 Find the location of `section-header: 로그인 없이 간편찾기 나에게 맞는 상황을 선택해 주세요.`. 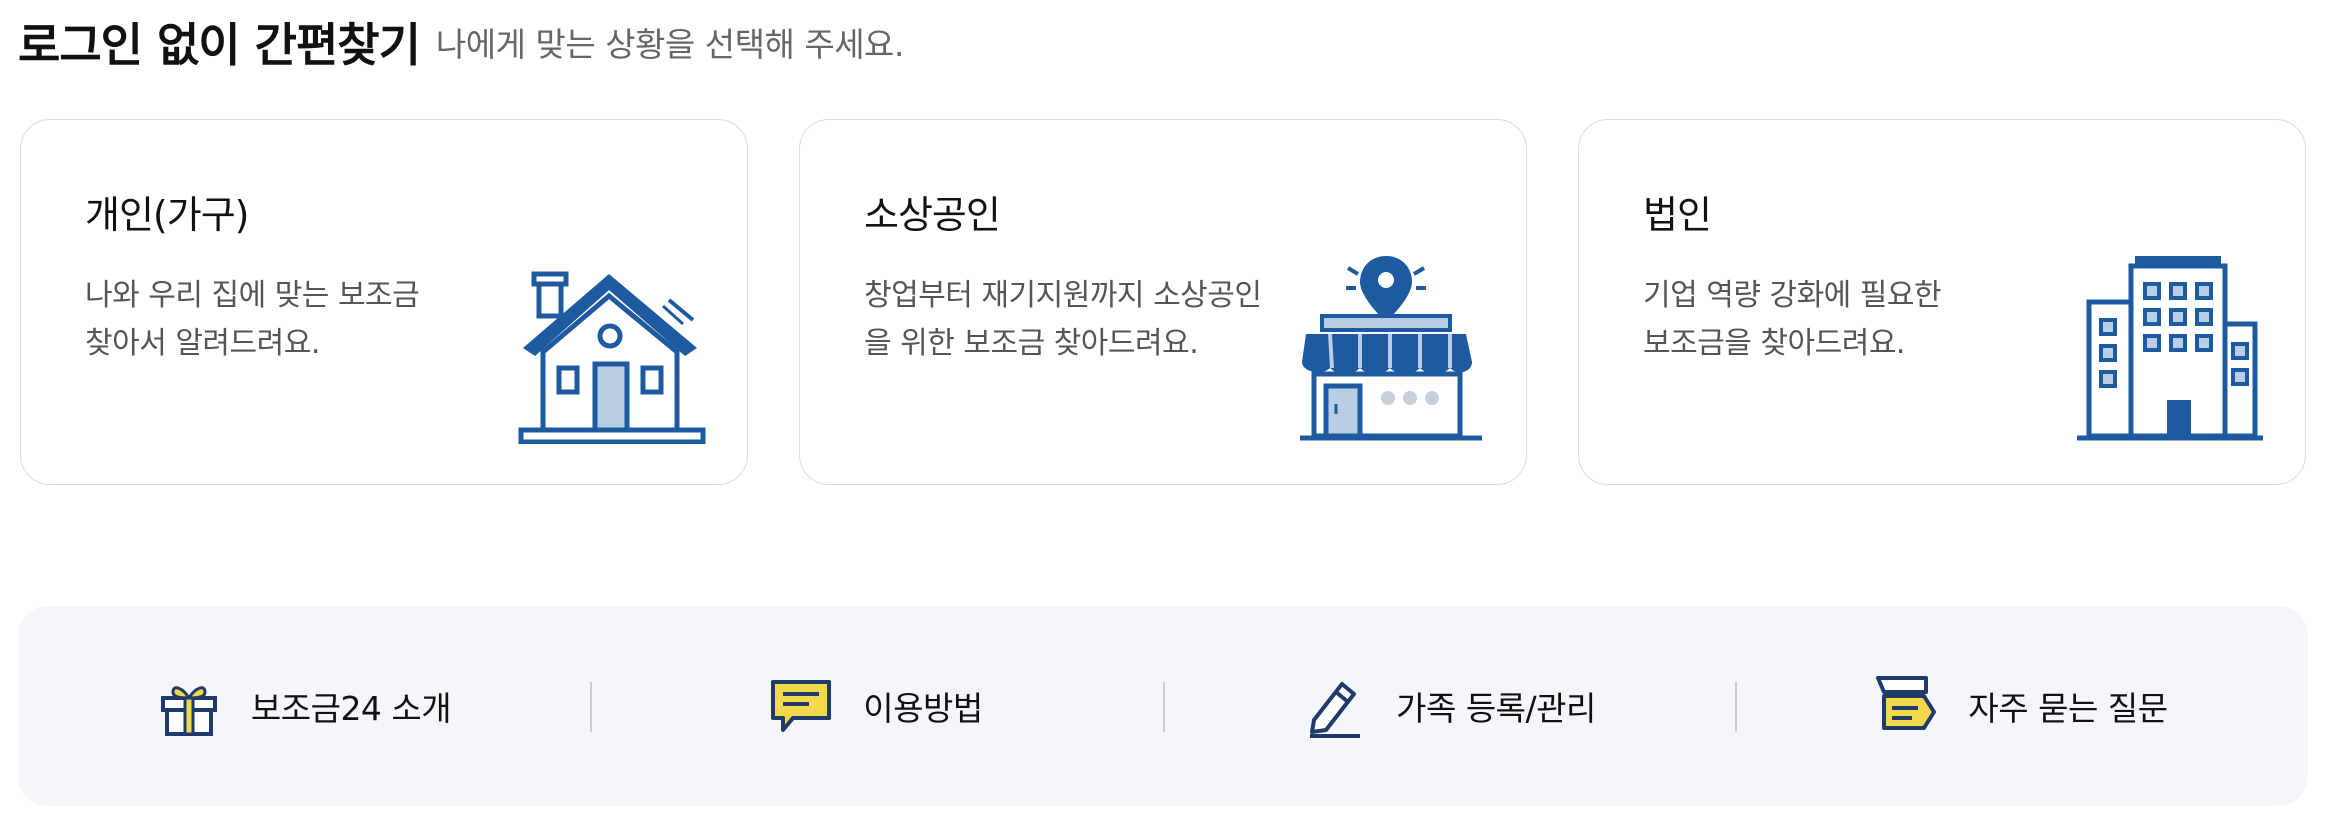

section-header: 로그인 없이 간편찾기 나에게 맞는 상황을 선택해 주세요. is located at coordinates (461, 42).